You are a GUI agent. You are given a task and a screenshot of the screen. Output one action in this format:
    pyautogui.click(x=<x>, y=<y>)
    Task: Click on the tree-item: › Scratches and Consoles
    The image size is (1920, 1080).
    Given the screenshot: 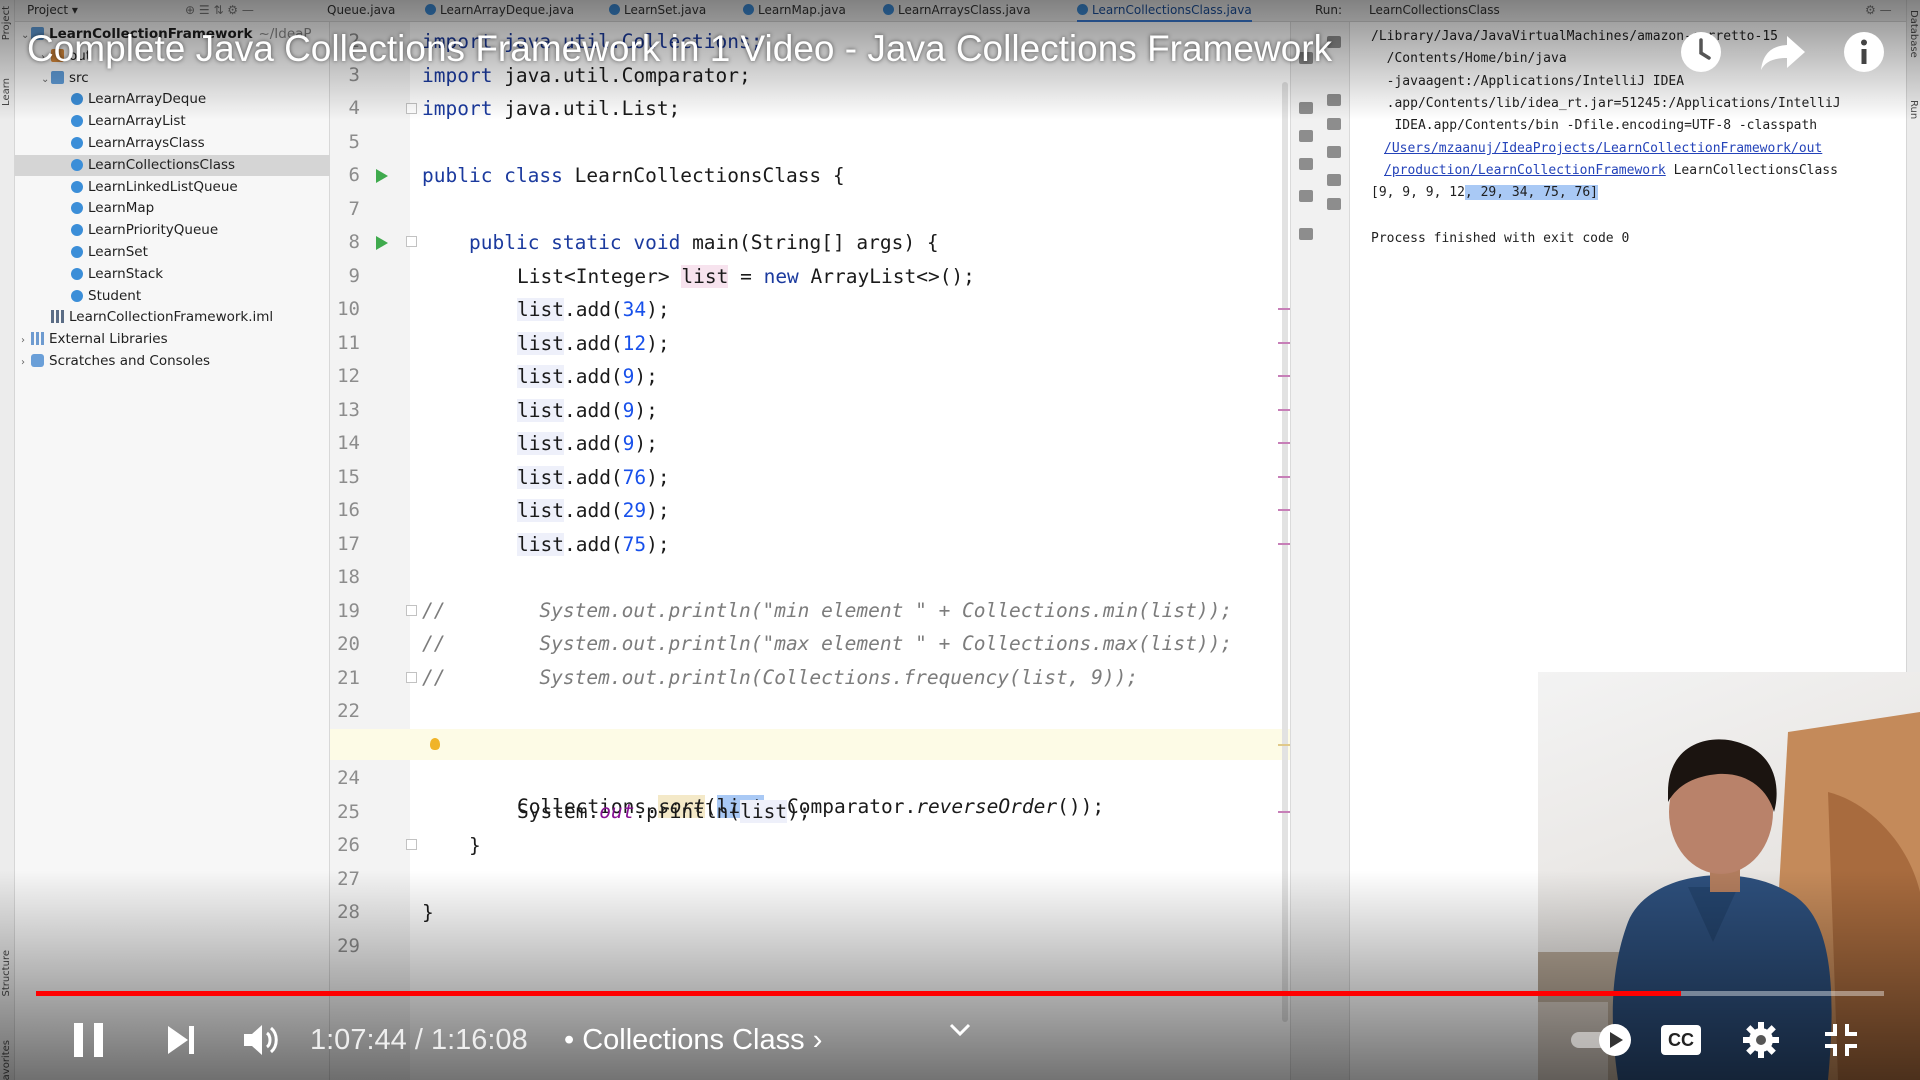 What is the action you would take?
    pyautogui.click(x=172, y=361)
    